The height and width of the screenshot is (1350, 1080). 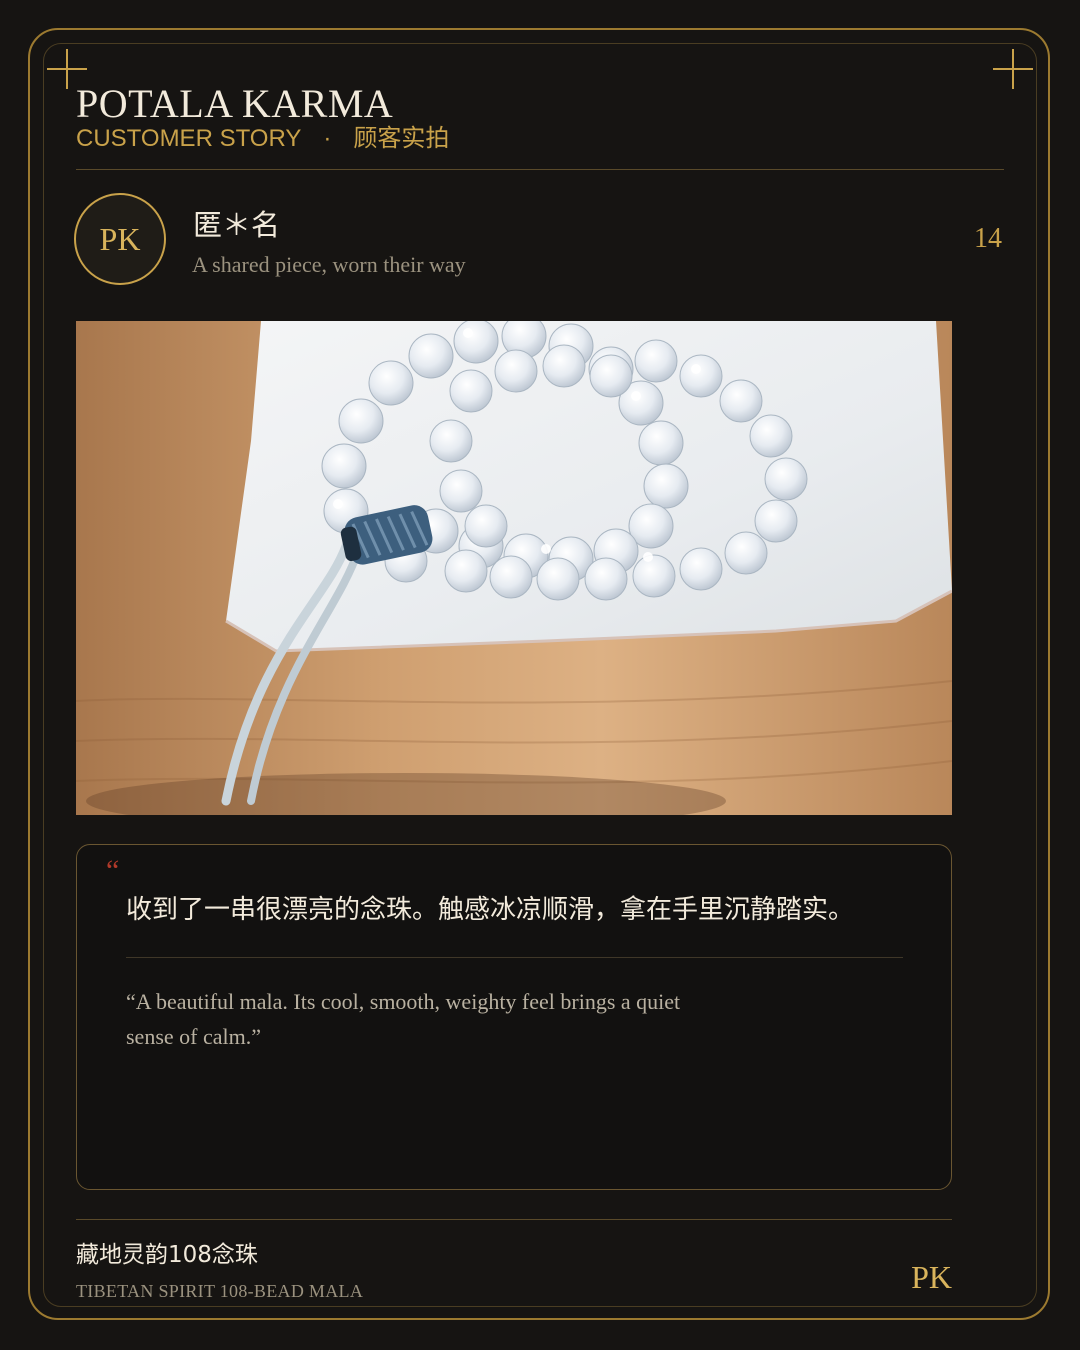 I want to click on product-name-en: TIBETAN SPIRIT 108-BEAD MALA, so click(x=220, y=1291).